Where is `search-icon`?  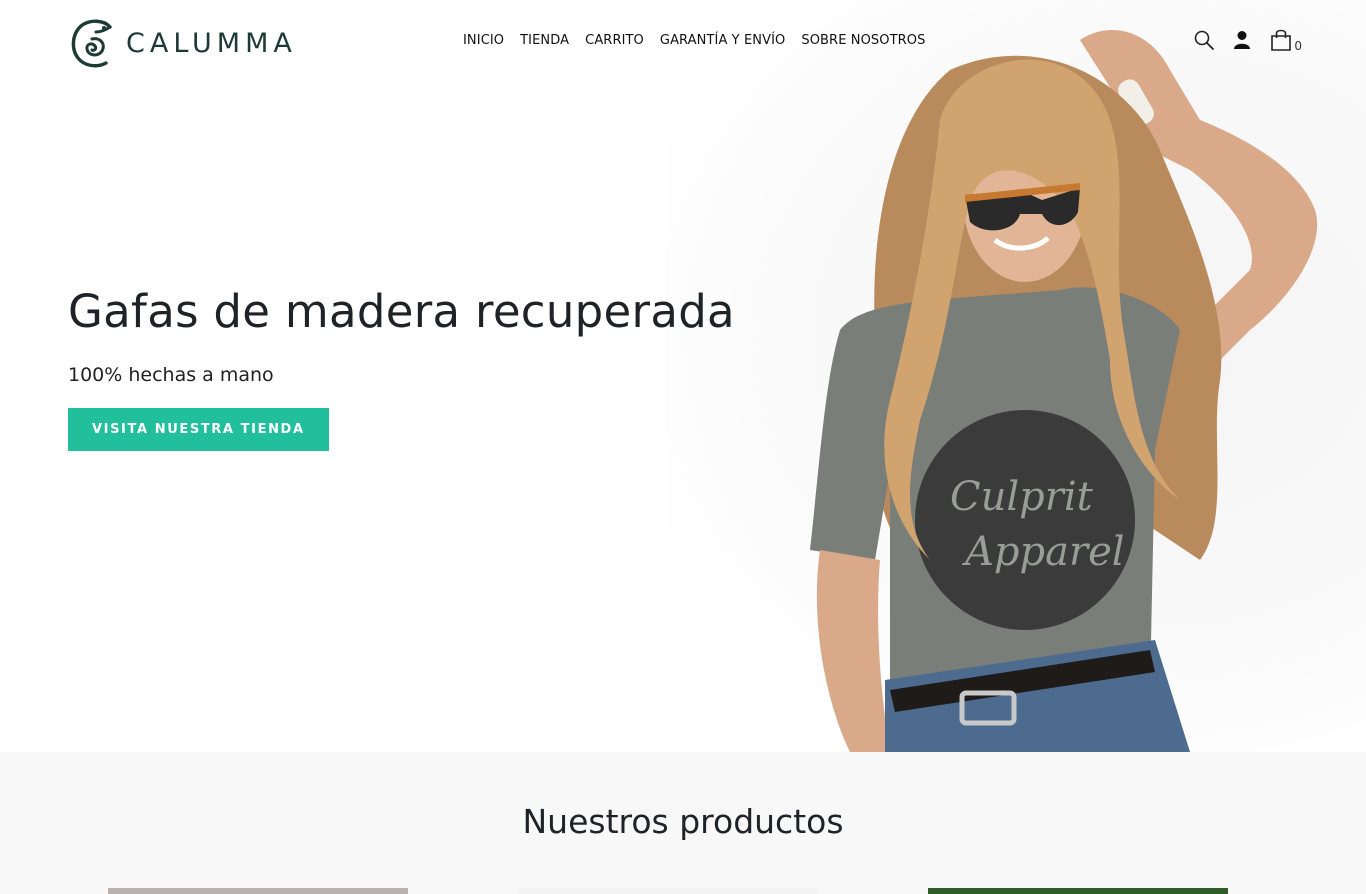 search-icon is located at coordinates (1205, 40).